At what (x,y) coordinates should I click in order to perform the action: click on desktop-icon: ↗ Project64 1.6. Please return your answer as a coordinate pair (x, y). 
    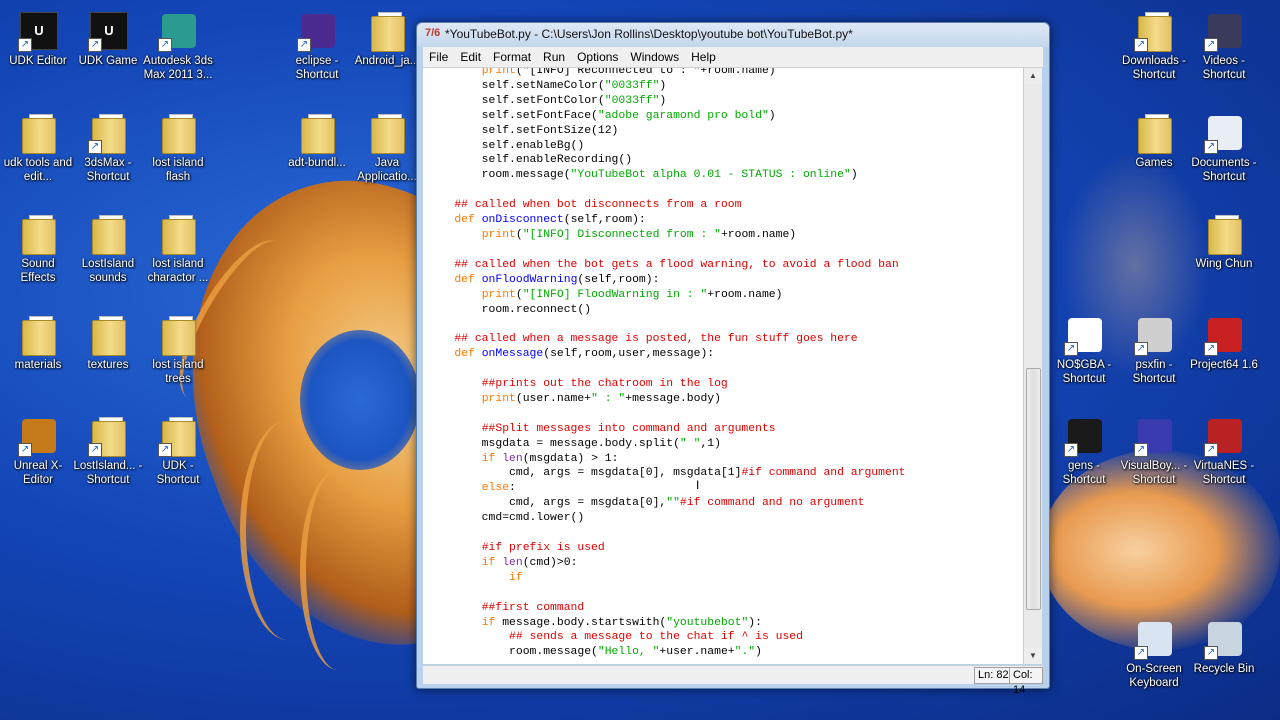
    Looking at the image, I should click on (1224, 343).